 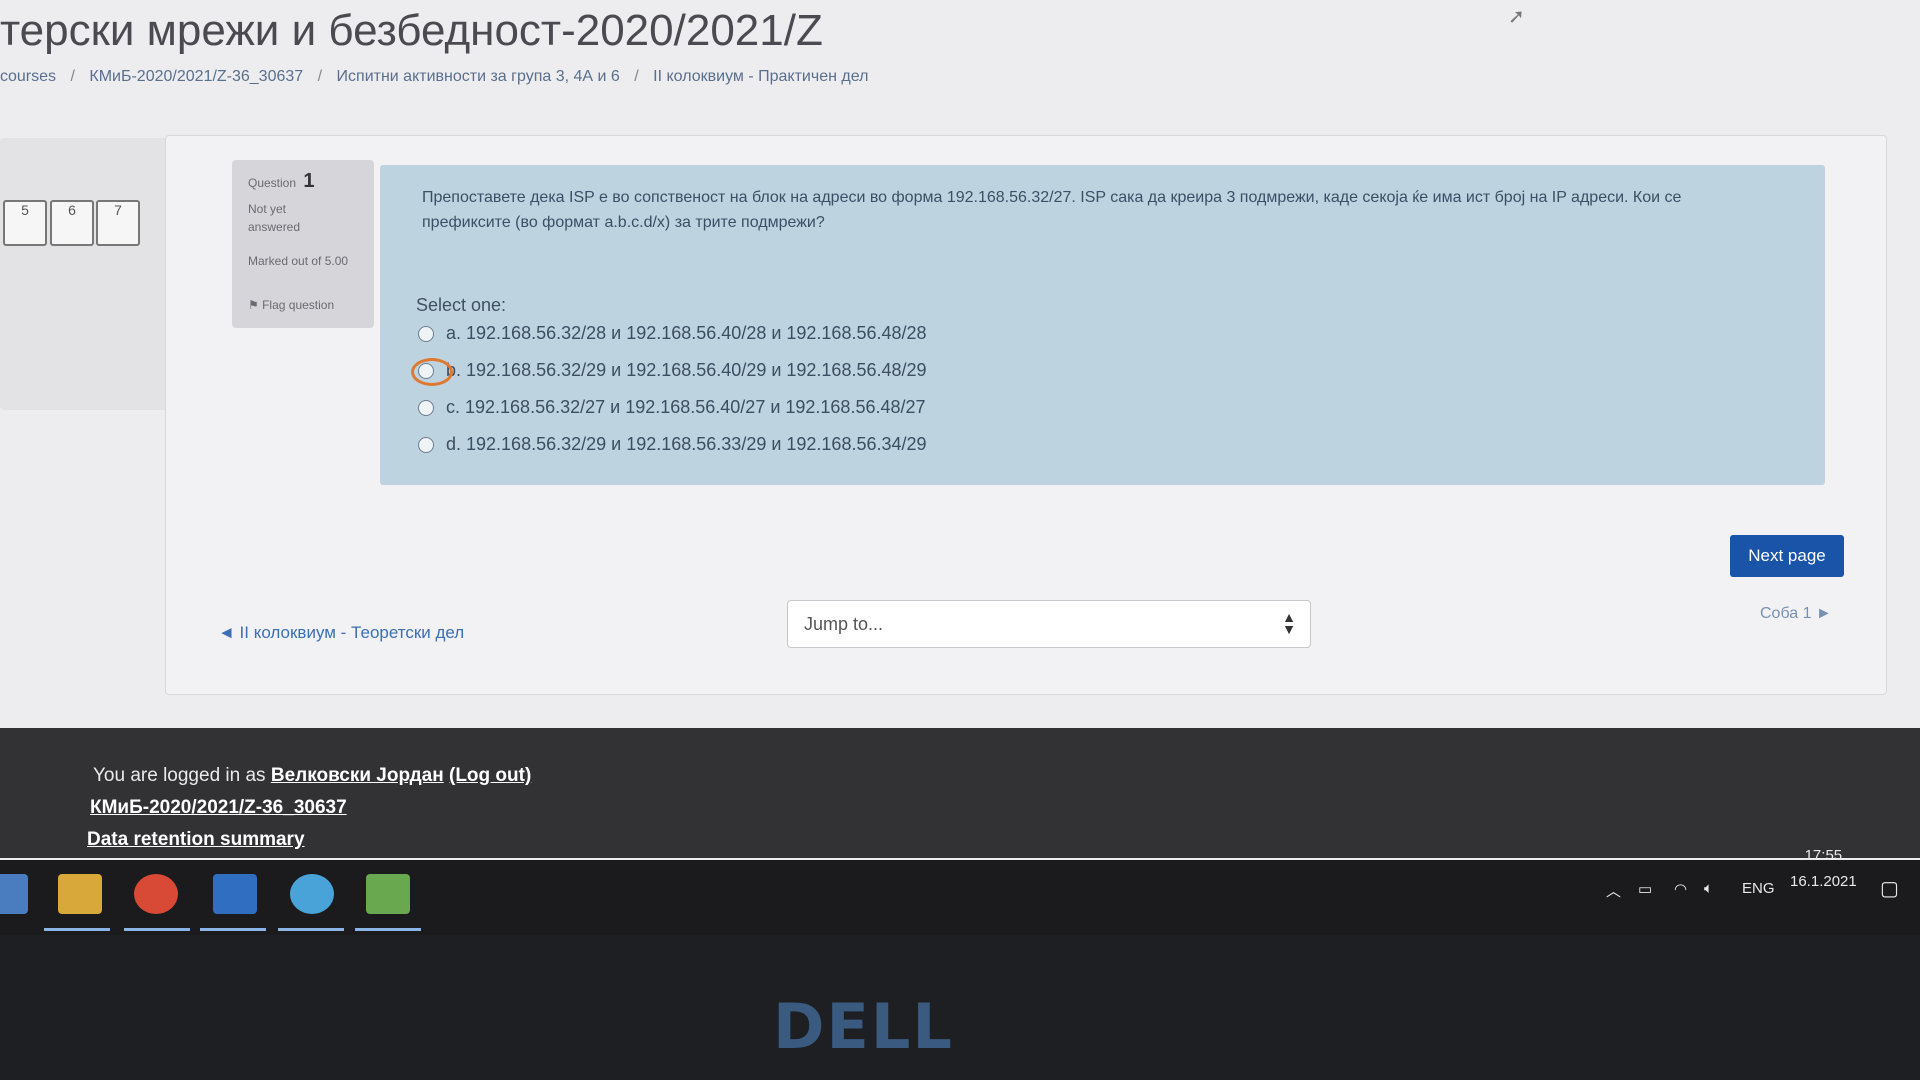 I want to click on flag-question-link: ⚑ Flag question, so click(x=291, y=305).